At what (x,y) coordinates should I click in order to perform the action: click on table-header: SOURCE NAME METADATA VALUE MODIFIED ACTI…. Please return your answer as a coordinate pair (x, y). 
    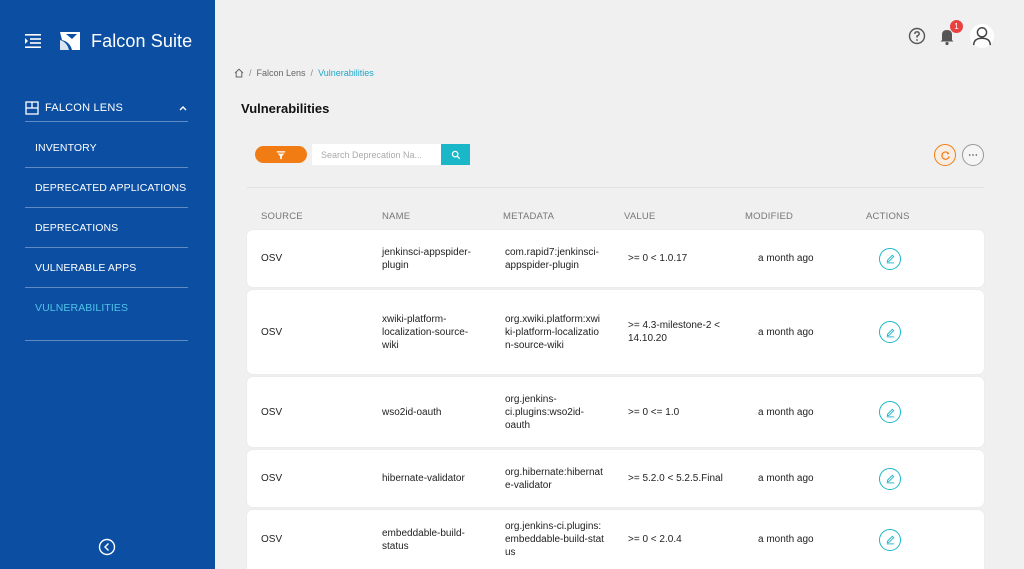
    Looking at the image, I should click on (615, 216).